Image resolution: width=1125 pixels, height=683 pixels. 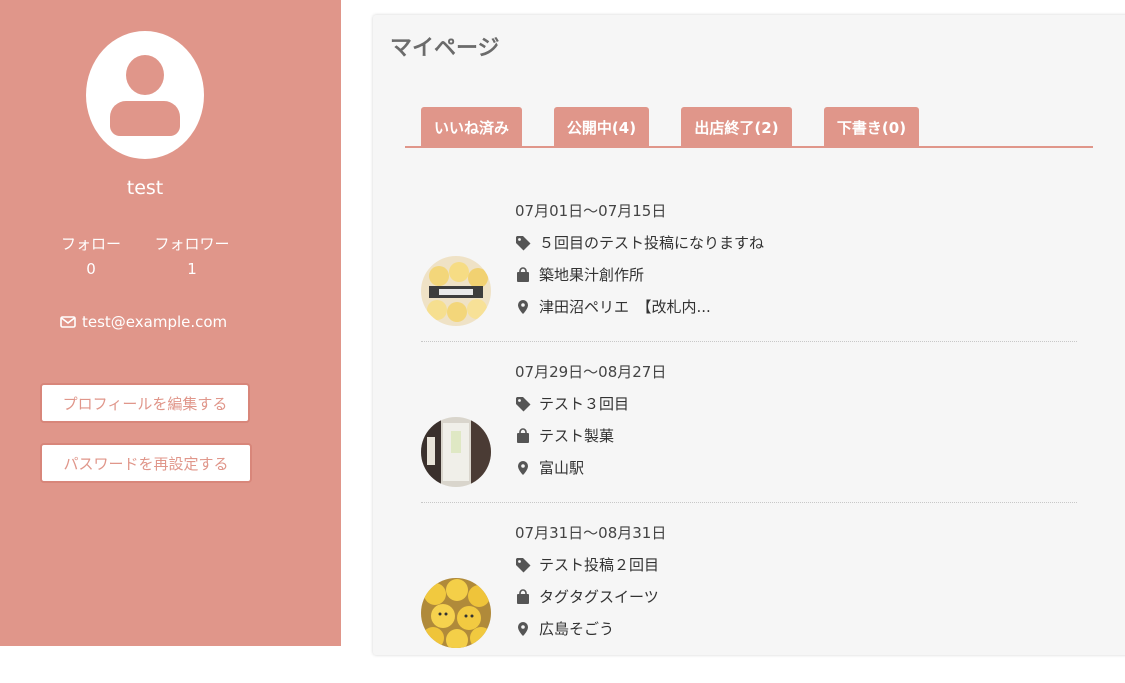 I want to click on email-row: test@example.com, so click(x=143, y=322).